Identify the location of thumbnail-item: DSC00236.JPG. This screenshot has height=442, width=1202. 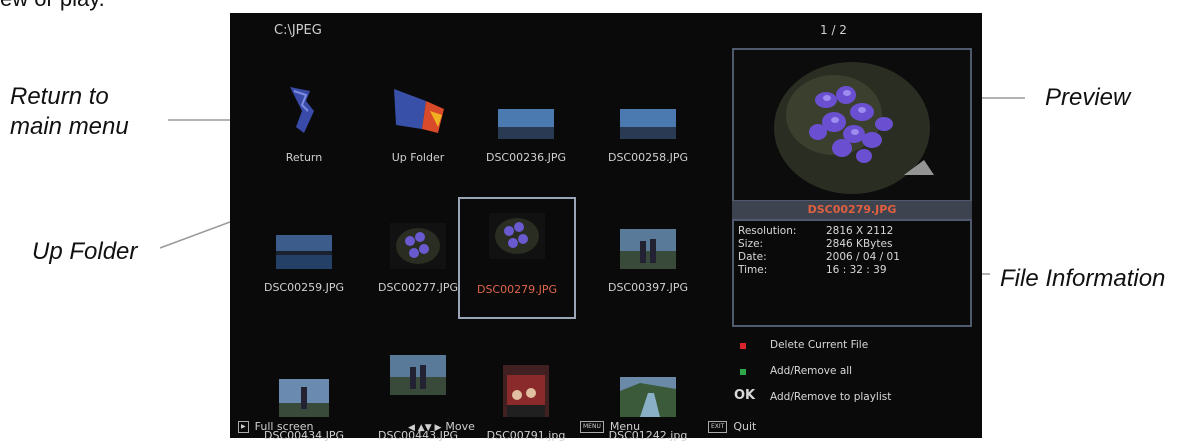
(526, 103).